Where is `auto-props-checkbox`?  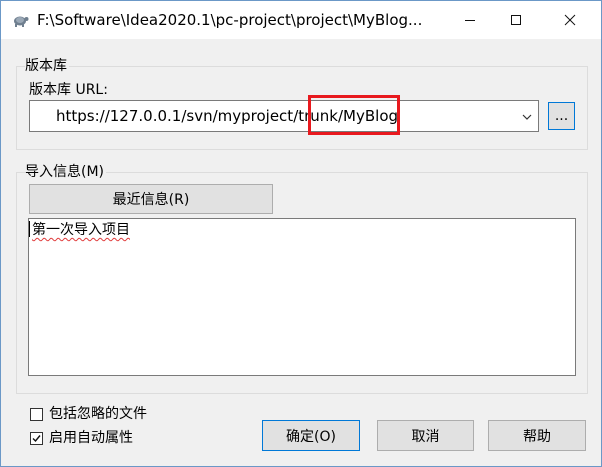
auto-props-checkbox is located at coordinates (36, 438).